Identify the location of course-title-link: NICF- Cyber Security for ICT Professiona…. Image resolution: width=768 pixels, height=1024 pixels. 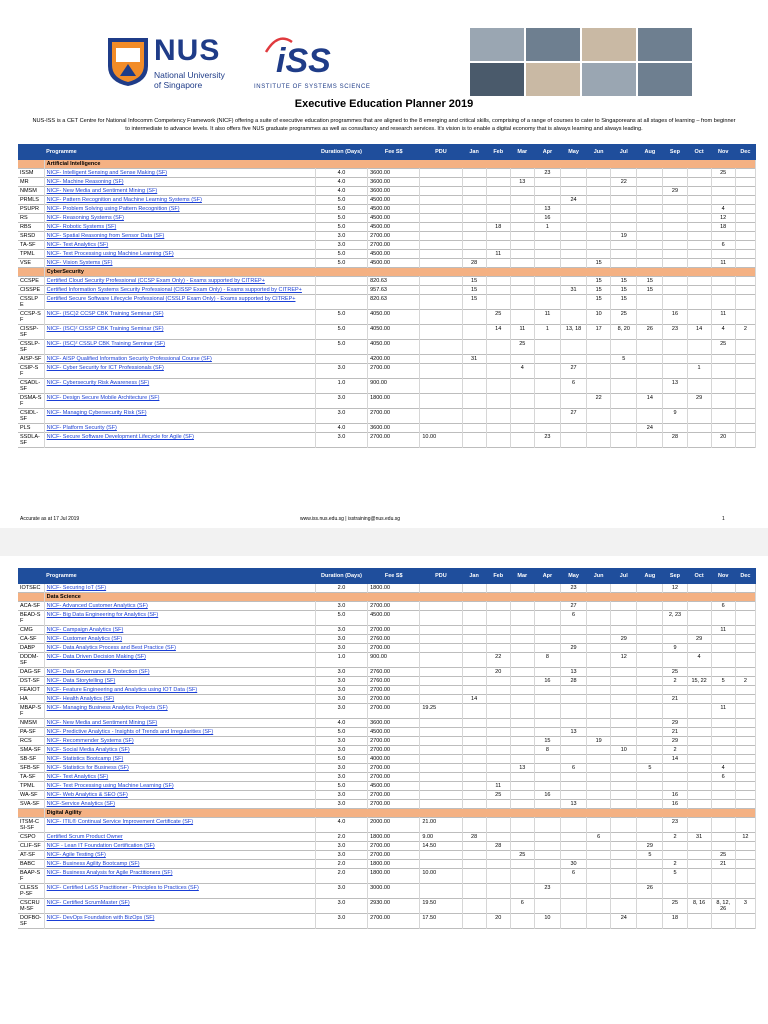
(180, 371).